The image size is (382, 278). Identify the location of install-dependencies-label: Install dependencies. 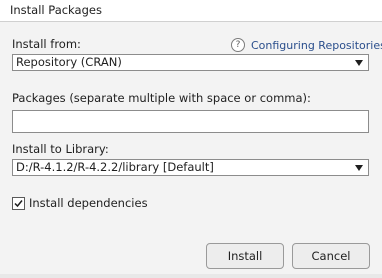
(88, 203).